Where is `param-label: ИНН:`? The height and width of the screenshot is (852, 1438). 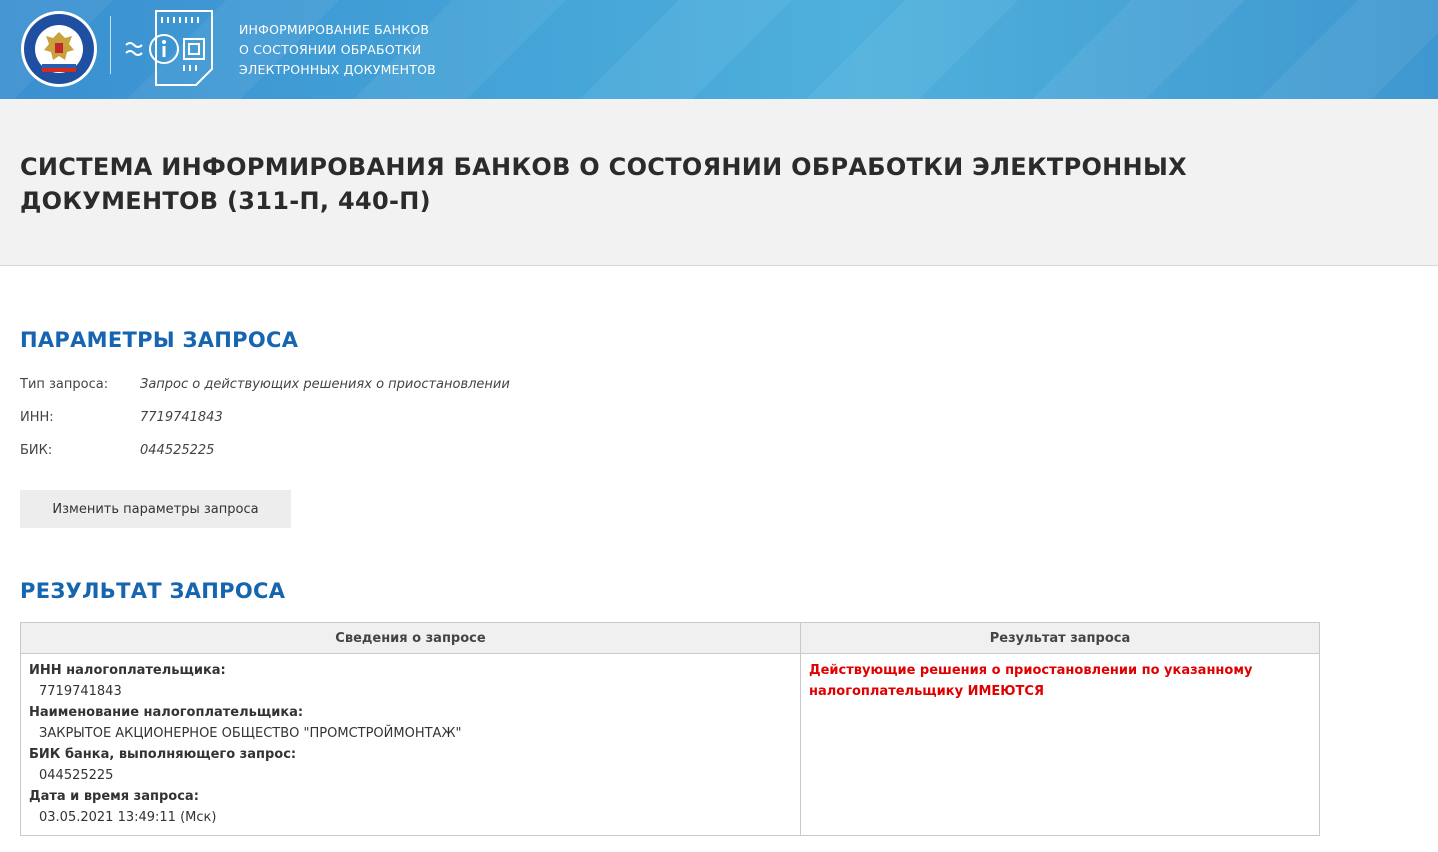 param-label: ИНН: is located at coordinates (37, 417).